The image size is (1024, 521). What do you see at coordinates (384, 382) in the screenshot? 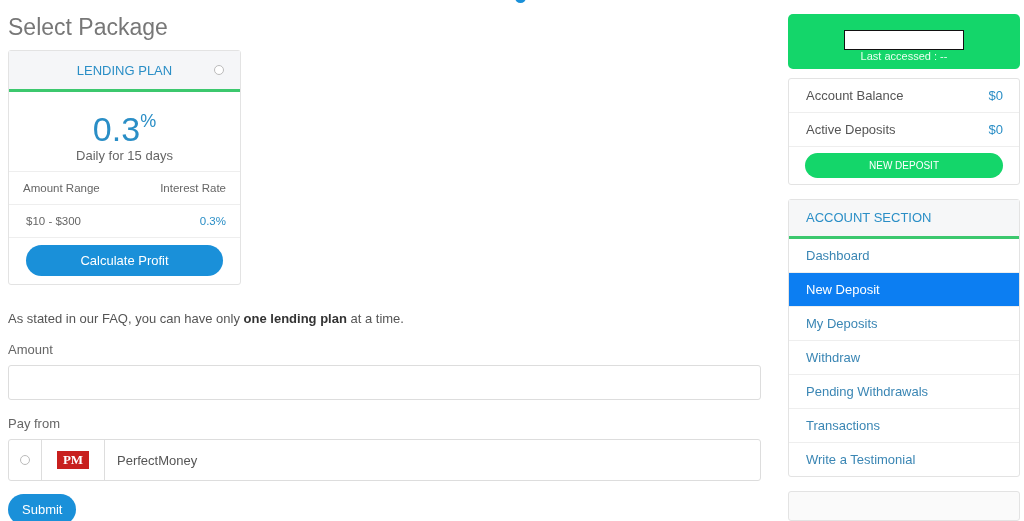
I see `amount-field` at bounding box center [384, 382].